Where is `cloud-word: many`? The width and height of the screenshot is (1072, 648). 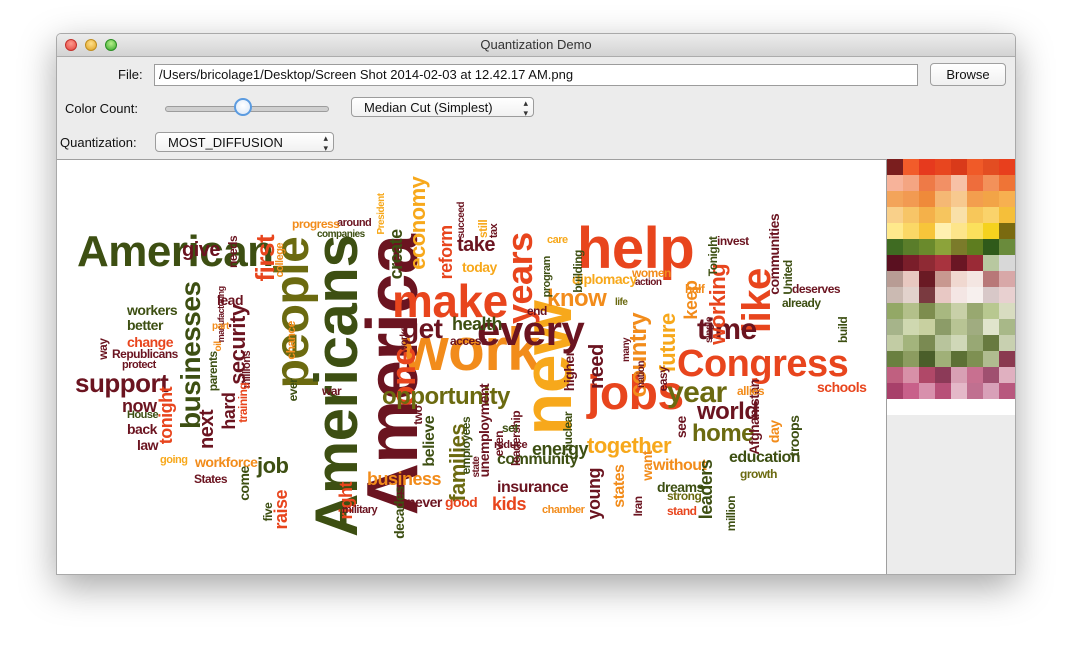 cloud-word: many is located at coordinates (626, 349).